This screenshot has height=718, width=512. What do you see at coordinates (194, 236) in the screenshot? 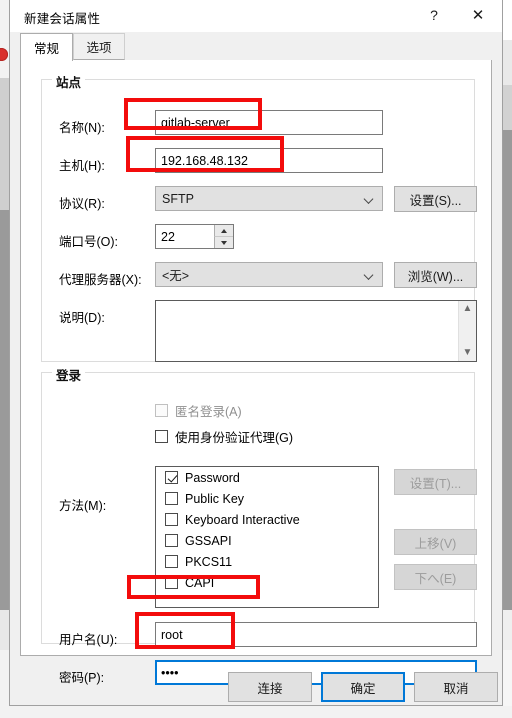
I see `port-stepper: 22` at bounding box center [194, 236].